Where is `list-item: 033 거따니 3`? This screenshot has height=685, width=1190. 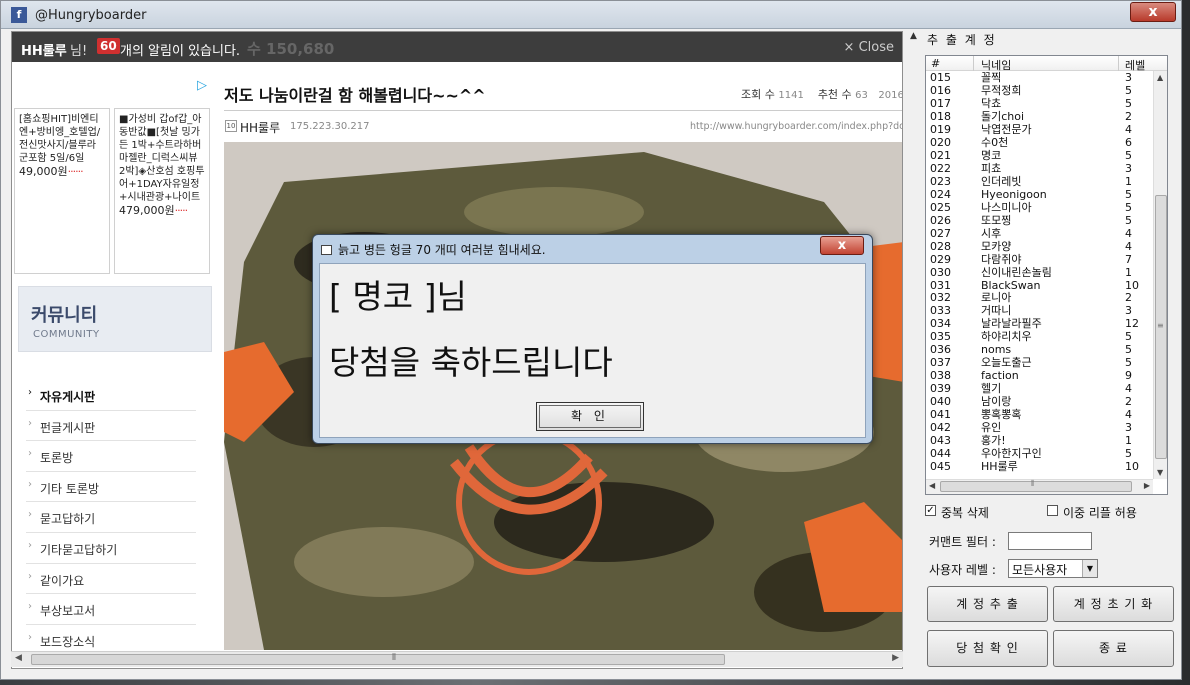 list-item: 033 거따니 3 is located at coordinates (1039, 310).